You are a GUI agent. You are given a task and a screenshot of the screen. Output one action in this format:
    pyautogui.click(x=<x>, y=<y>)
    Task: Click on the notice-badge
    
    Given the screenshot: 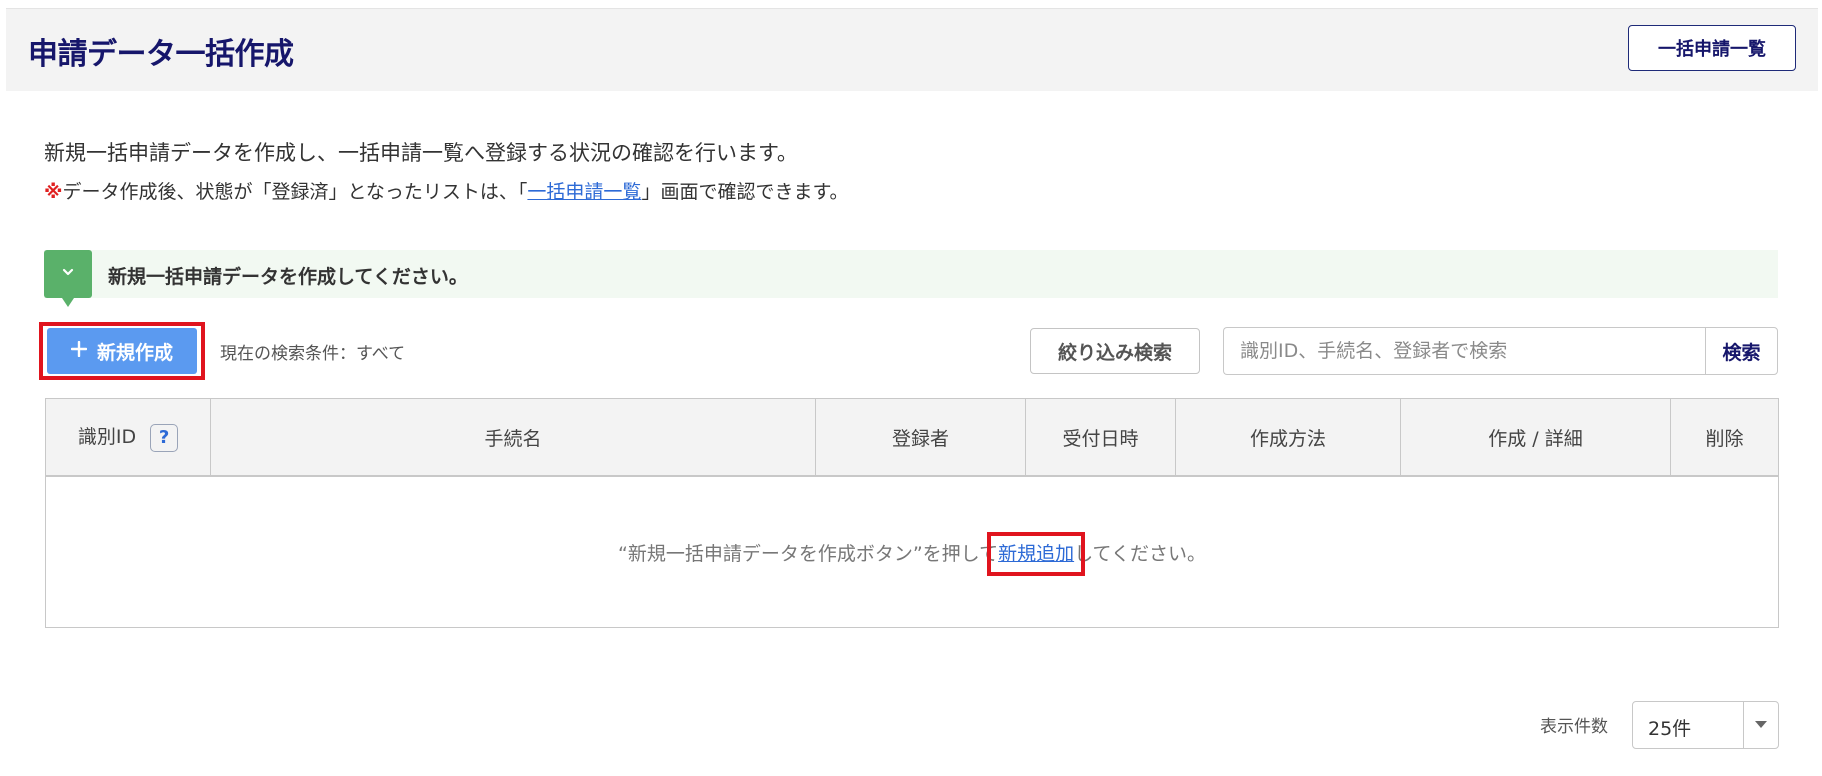 What is the action you would take?
    pyautogui.click(x=68, y=278)
    